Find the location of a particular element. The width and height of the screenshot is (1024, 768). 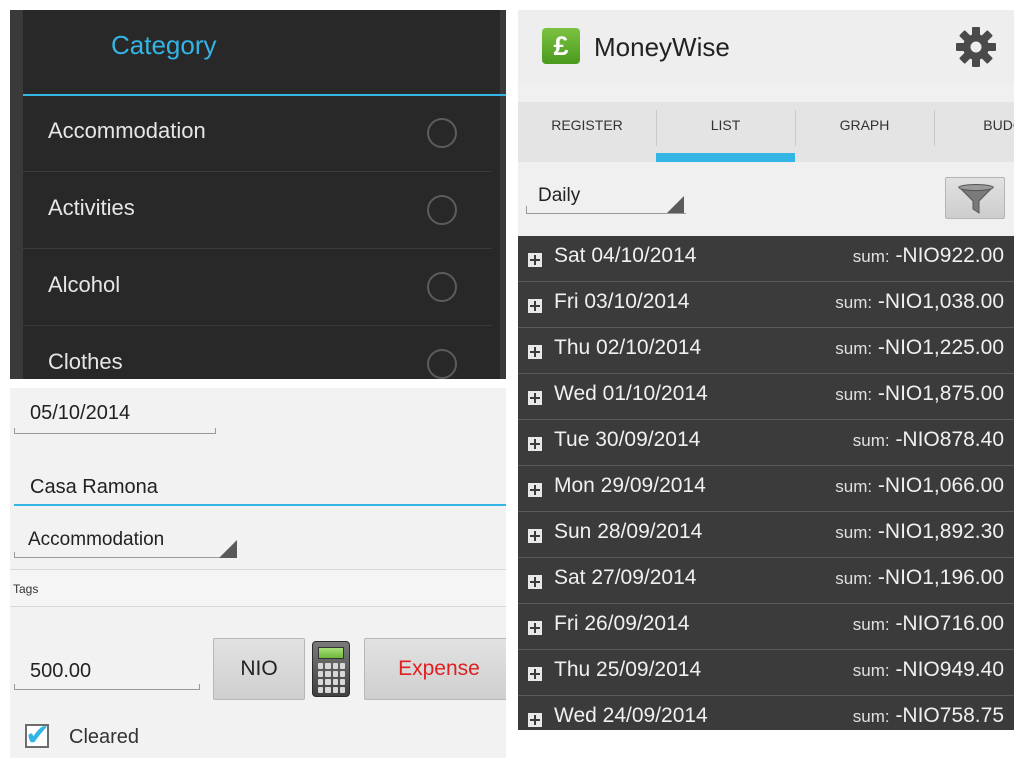

day-summary-row: Mon 29/09/2014 sum: -NIO1,066.00 is located at coordinates (766, 489).